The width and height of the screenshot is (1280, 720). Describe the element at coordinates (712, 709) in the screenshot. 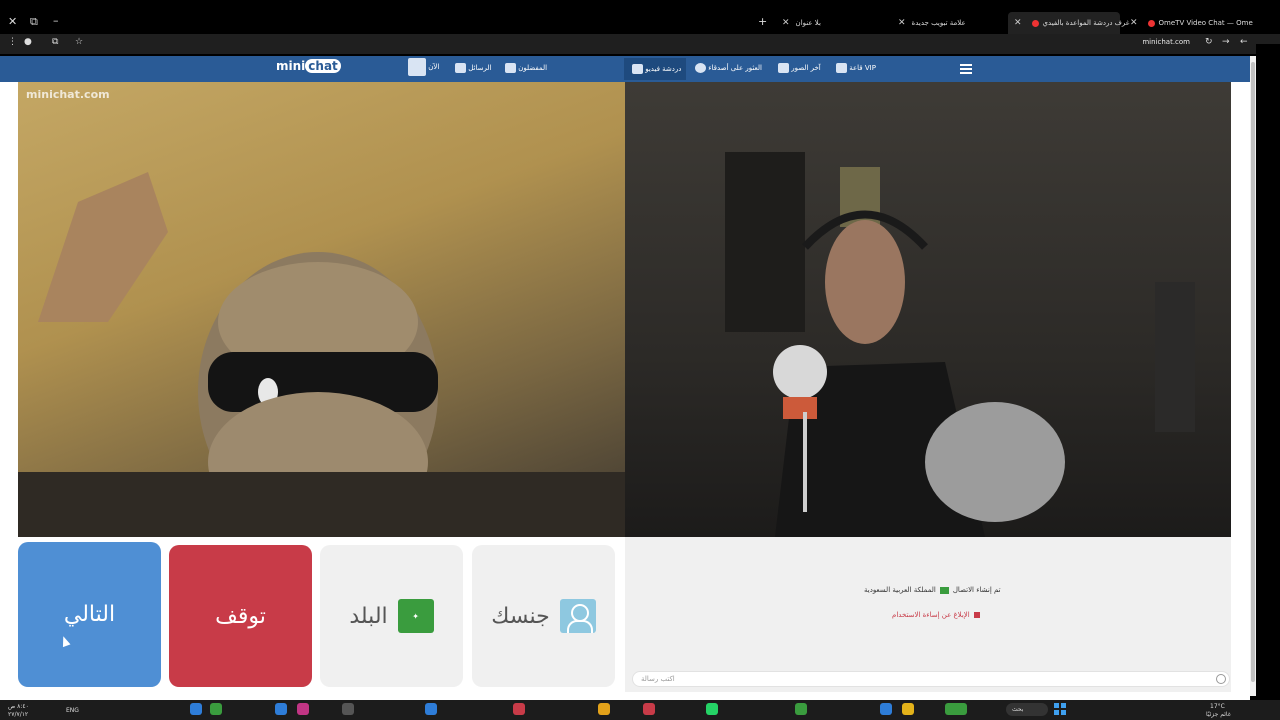

I see `whatsapp-icon` at that location.